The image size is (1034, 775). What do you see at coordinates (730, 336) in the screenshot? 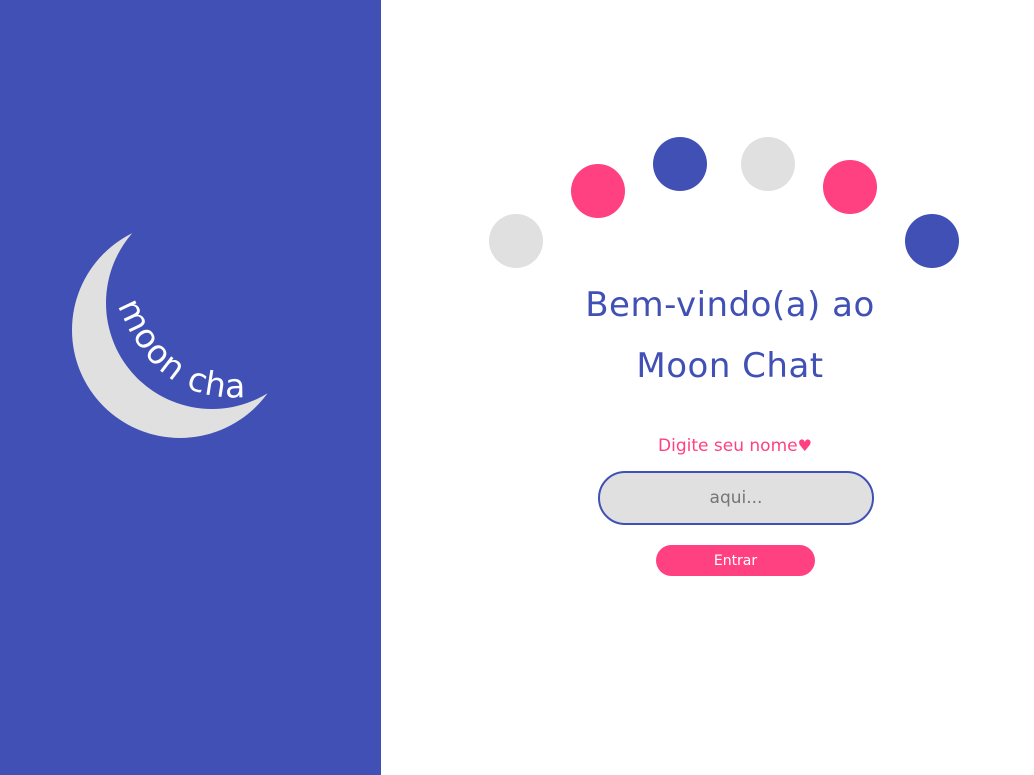
I see `welcome-heading: Bem-vindo(a) ao Moon Chat` at bounding box center [730, 336].